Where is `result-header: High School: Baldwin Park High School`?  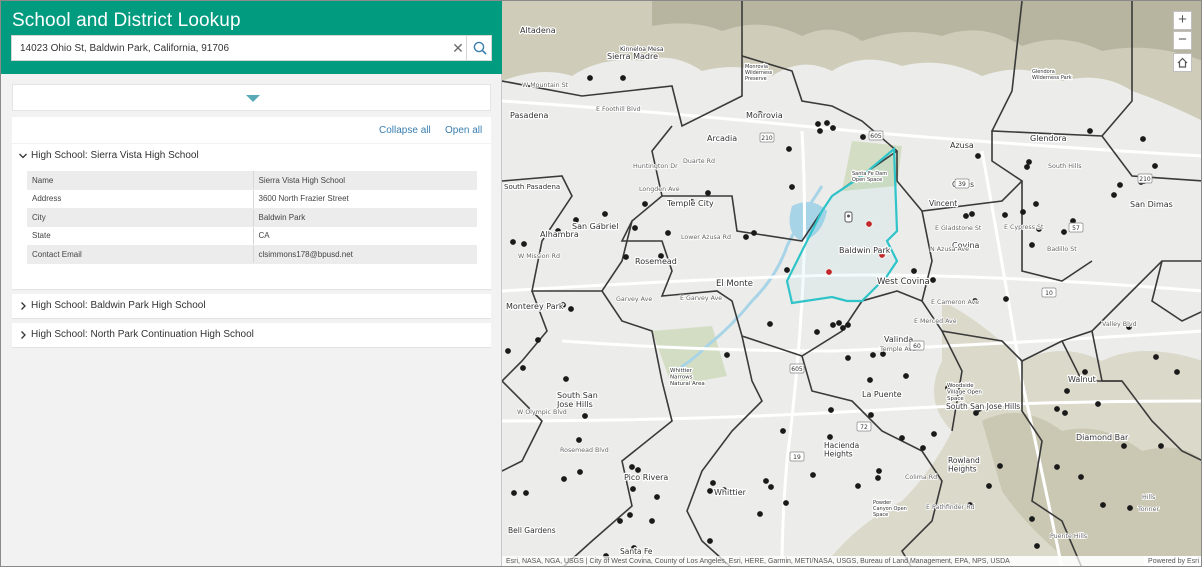
result-header: High School: Baldwin Park High School is located at coordinates (251, 306).